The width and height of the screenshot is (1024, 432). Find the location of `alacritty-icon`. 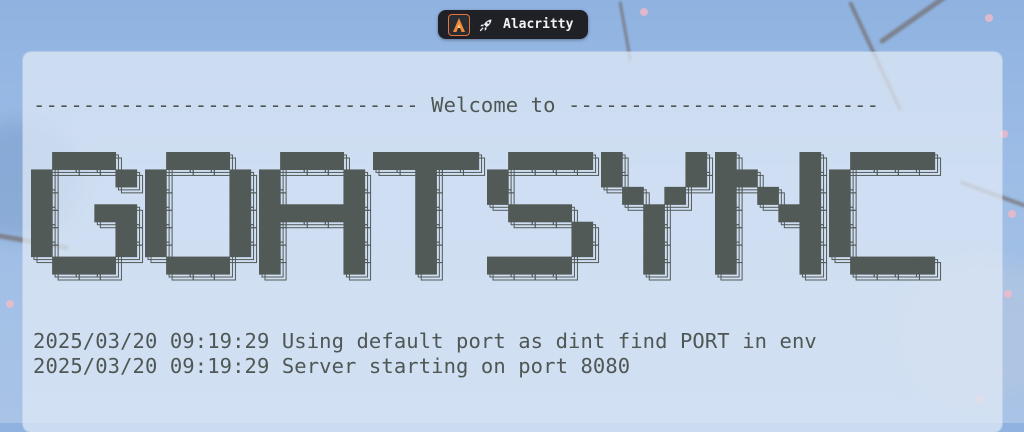

alacritty-icon is located at coordinates (459, 24).